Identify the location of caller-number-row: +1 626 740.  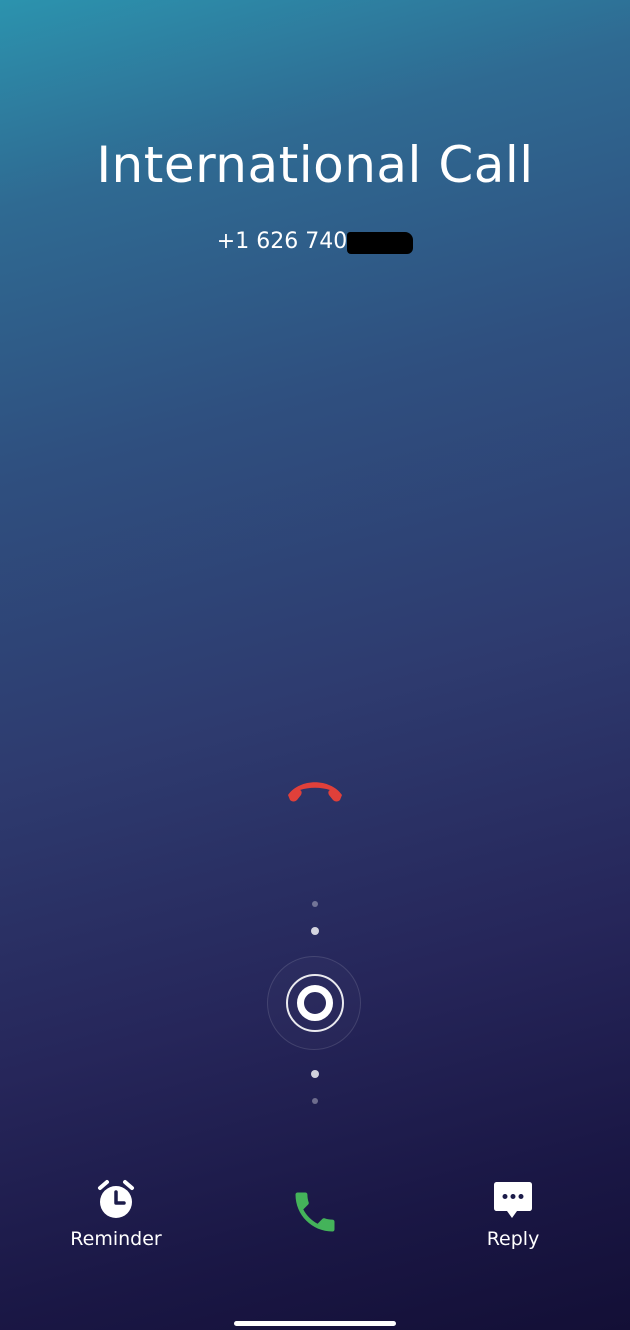
(315, 241).